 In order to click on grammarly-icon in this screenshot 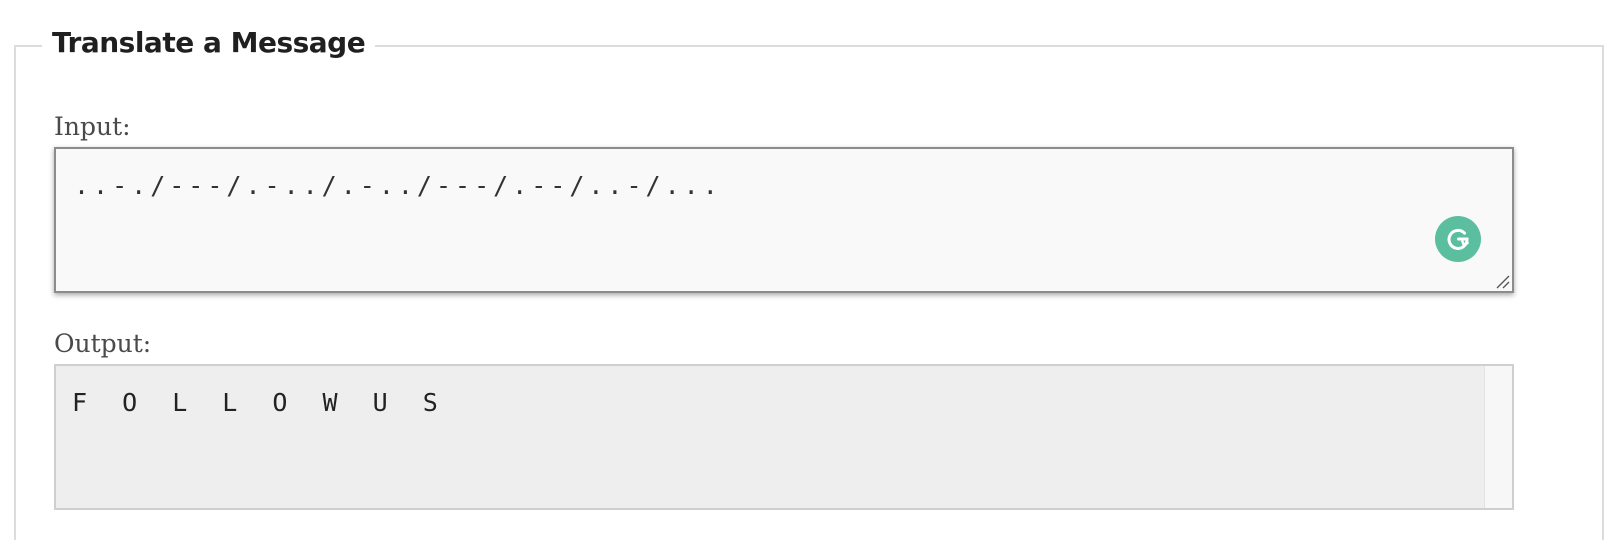, I will do `click(1458, 239)`.